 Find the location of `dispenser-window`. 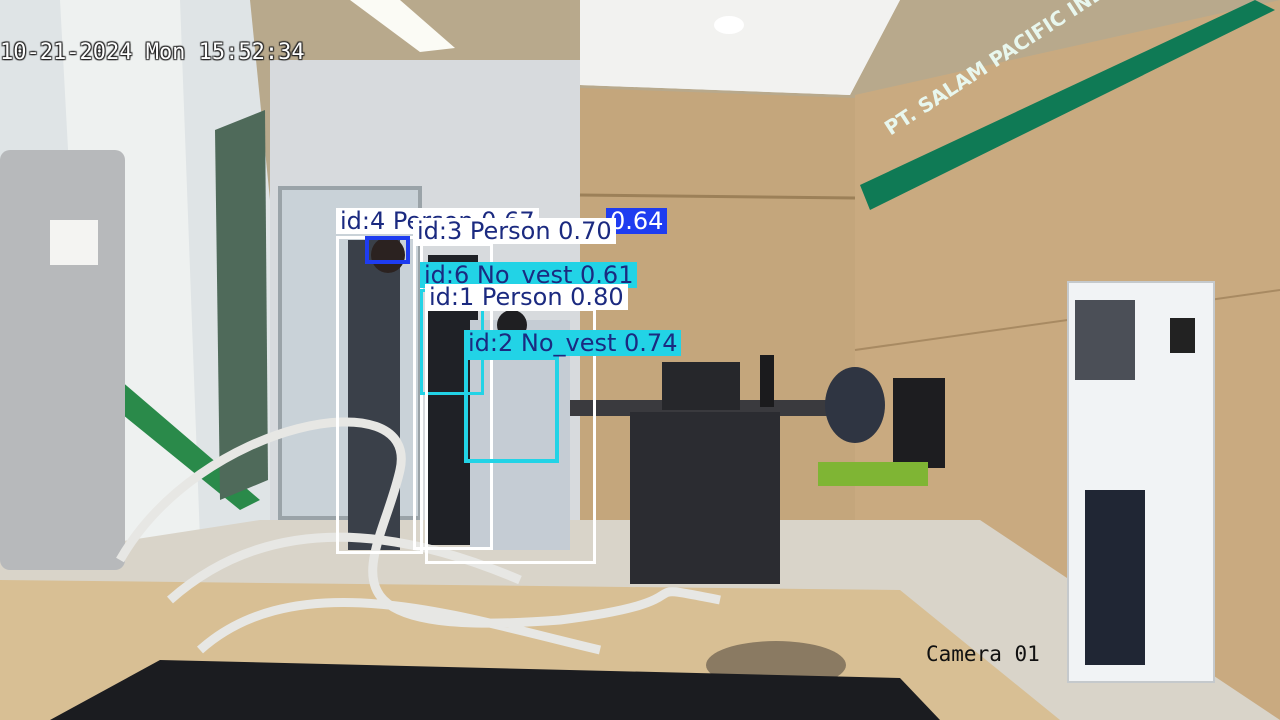

dispenser-window is located at coordinates (1182, 335).